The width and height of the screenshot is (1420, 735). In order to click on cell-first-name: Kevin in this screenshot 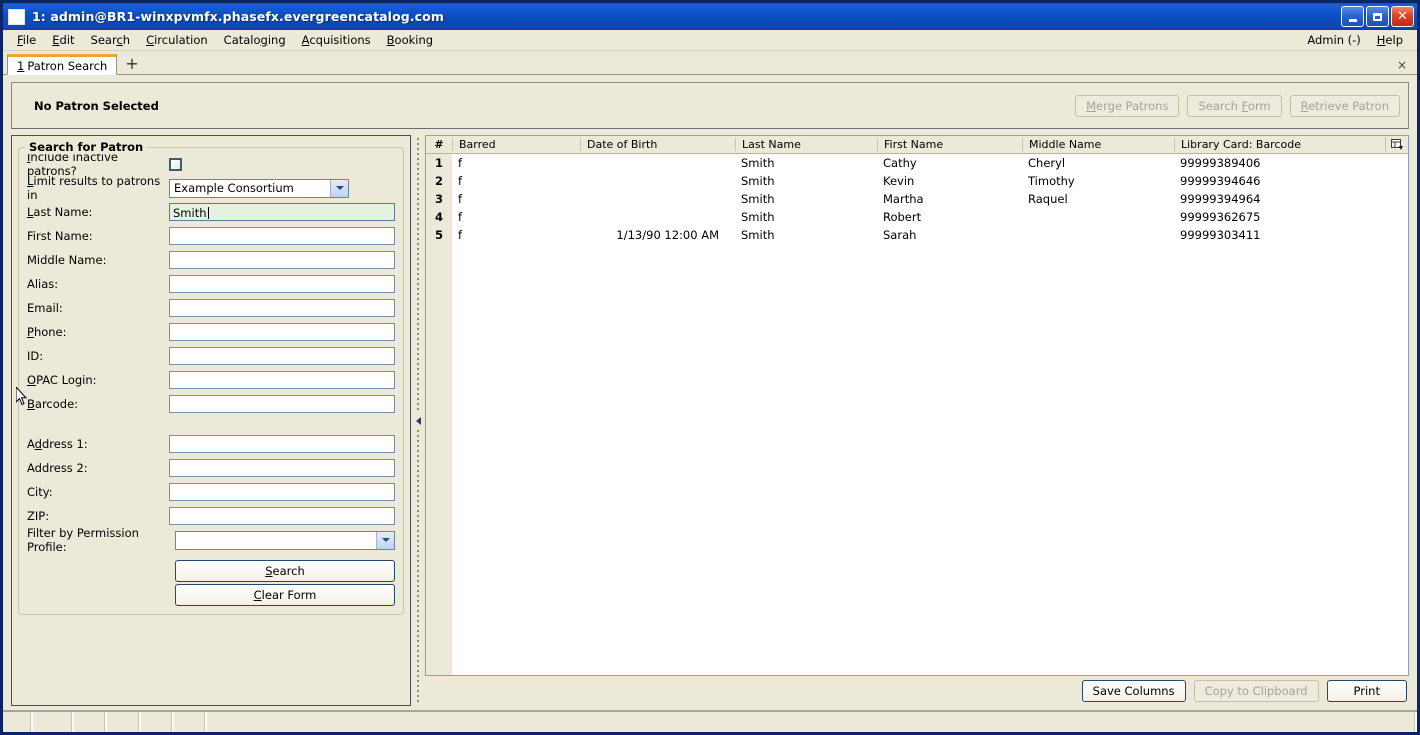, I will do `click(899, 181)`.